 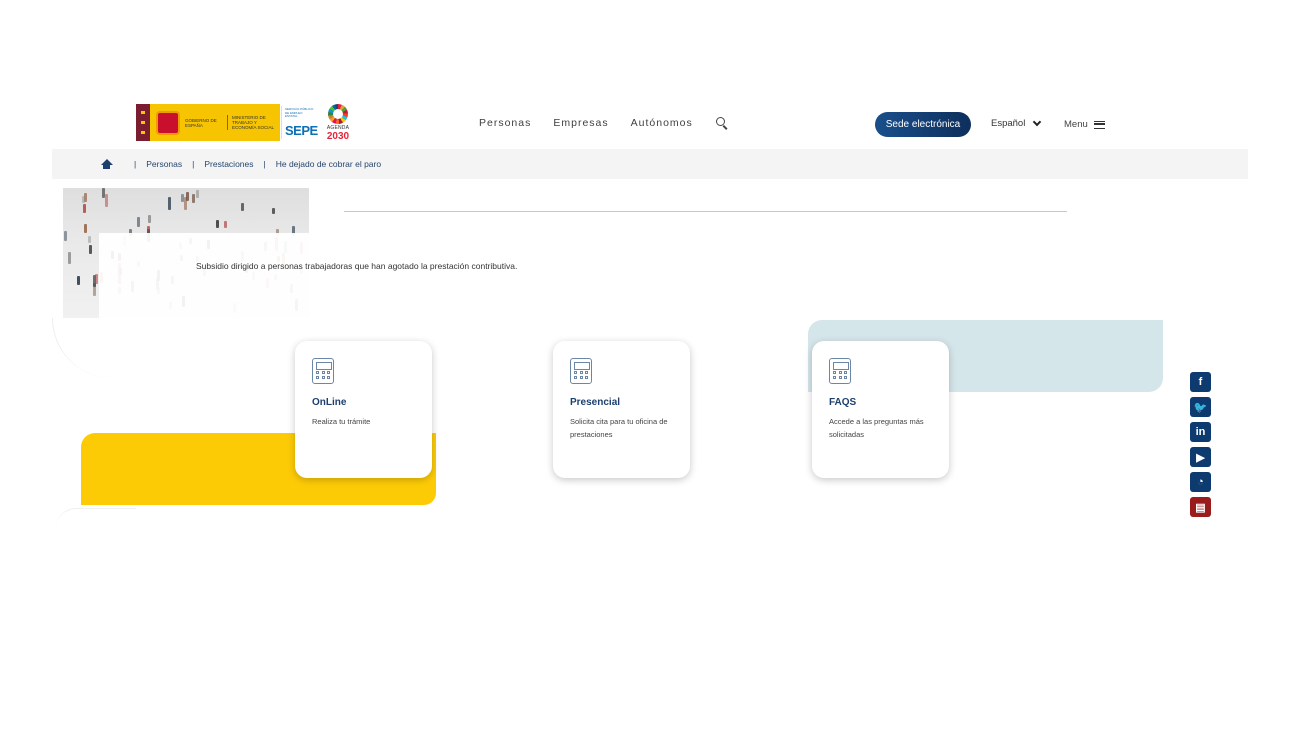 I want to click on card-text: Realiza tu trámite, so click(x=341, y=421).